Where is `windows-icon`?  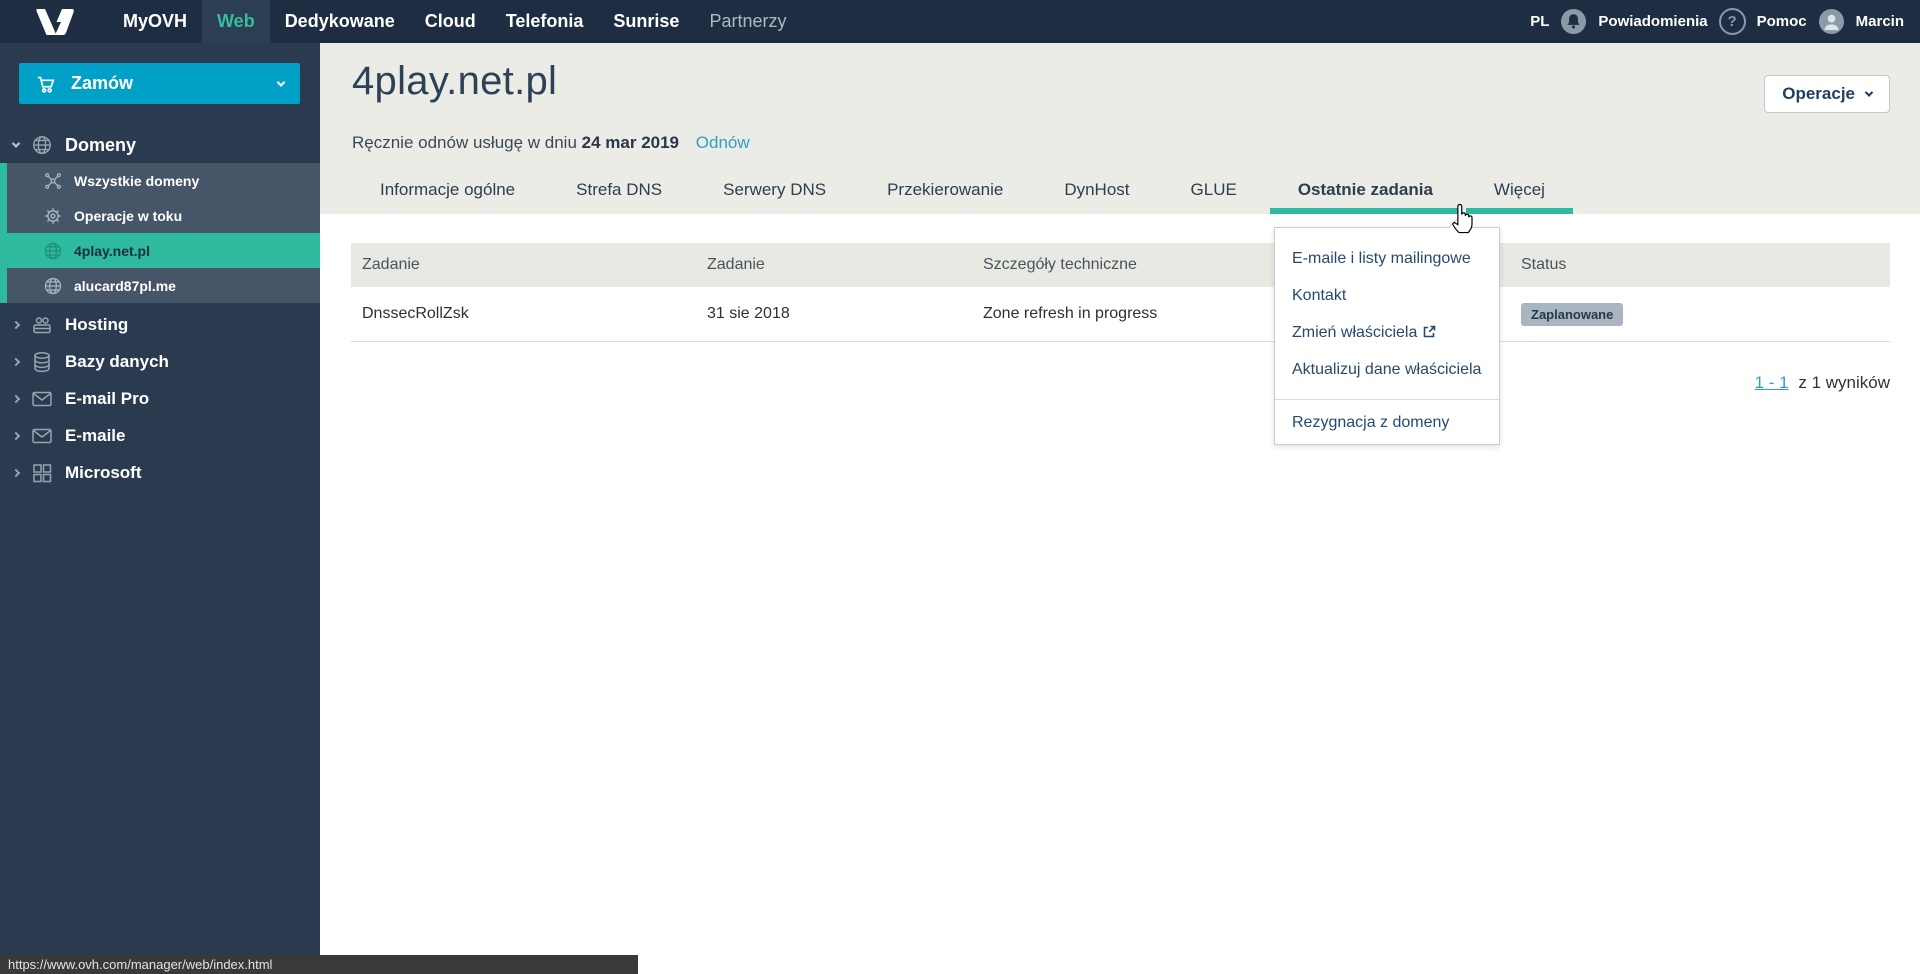 windows-icon is located at coordinates (42, 473).